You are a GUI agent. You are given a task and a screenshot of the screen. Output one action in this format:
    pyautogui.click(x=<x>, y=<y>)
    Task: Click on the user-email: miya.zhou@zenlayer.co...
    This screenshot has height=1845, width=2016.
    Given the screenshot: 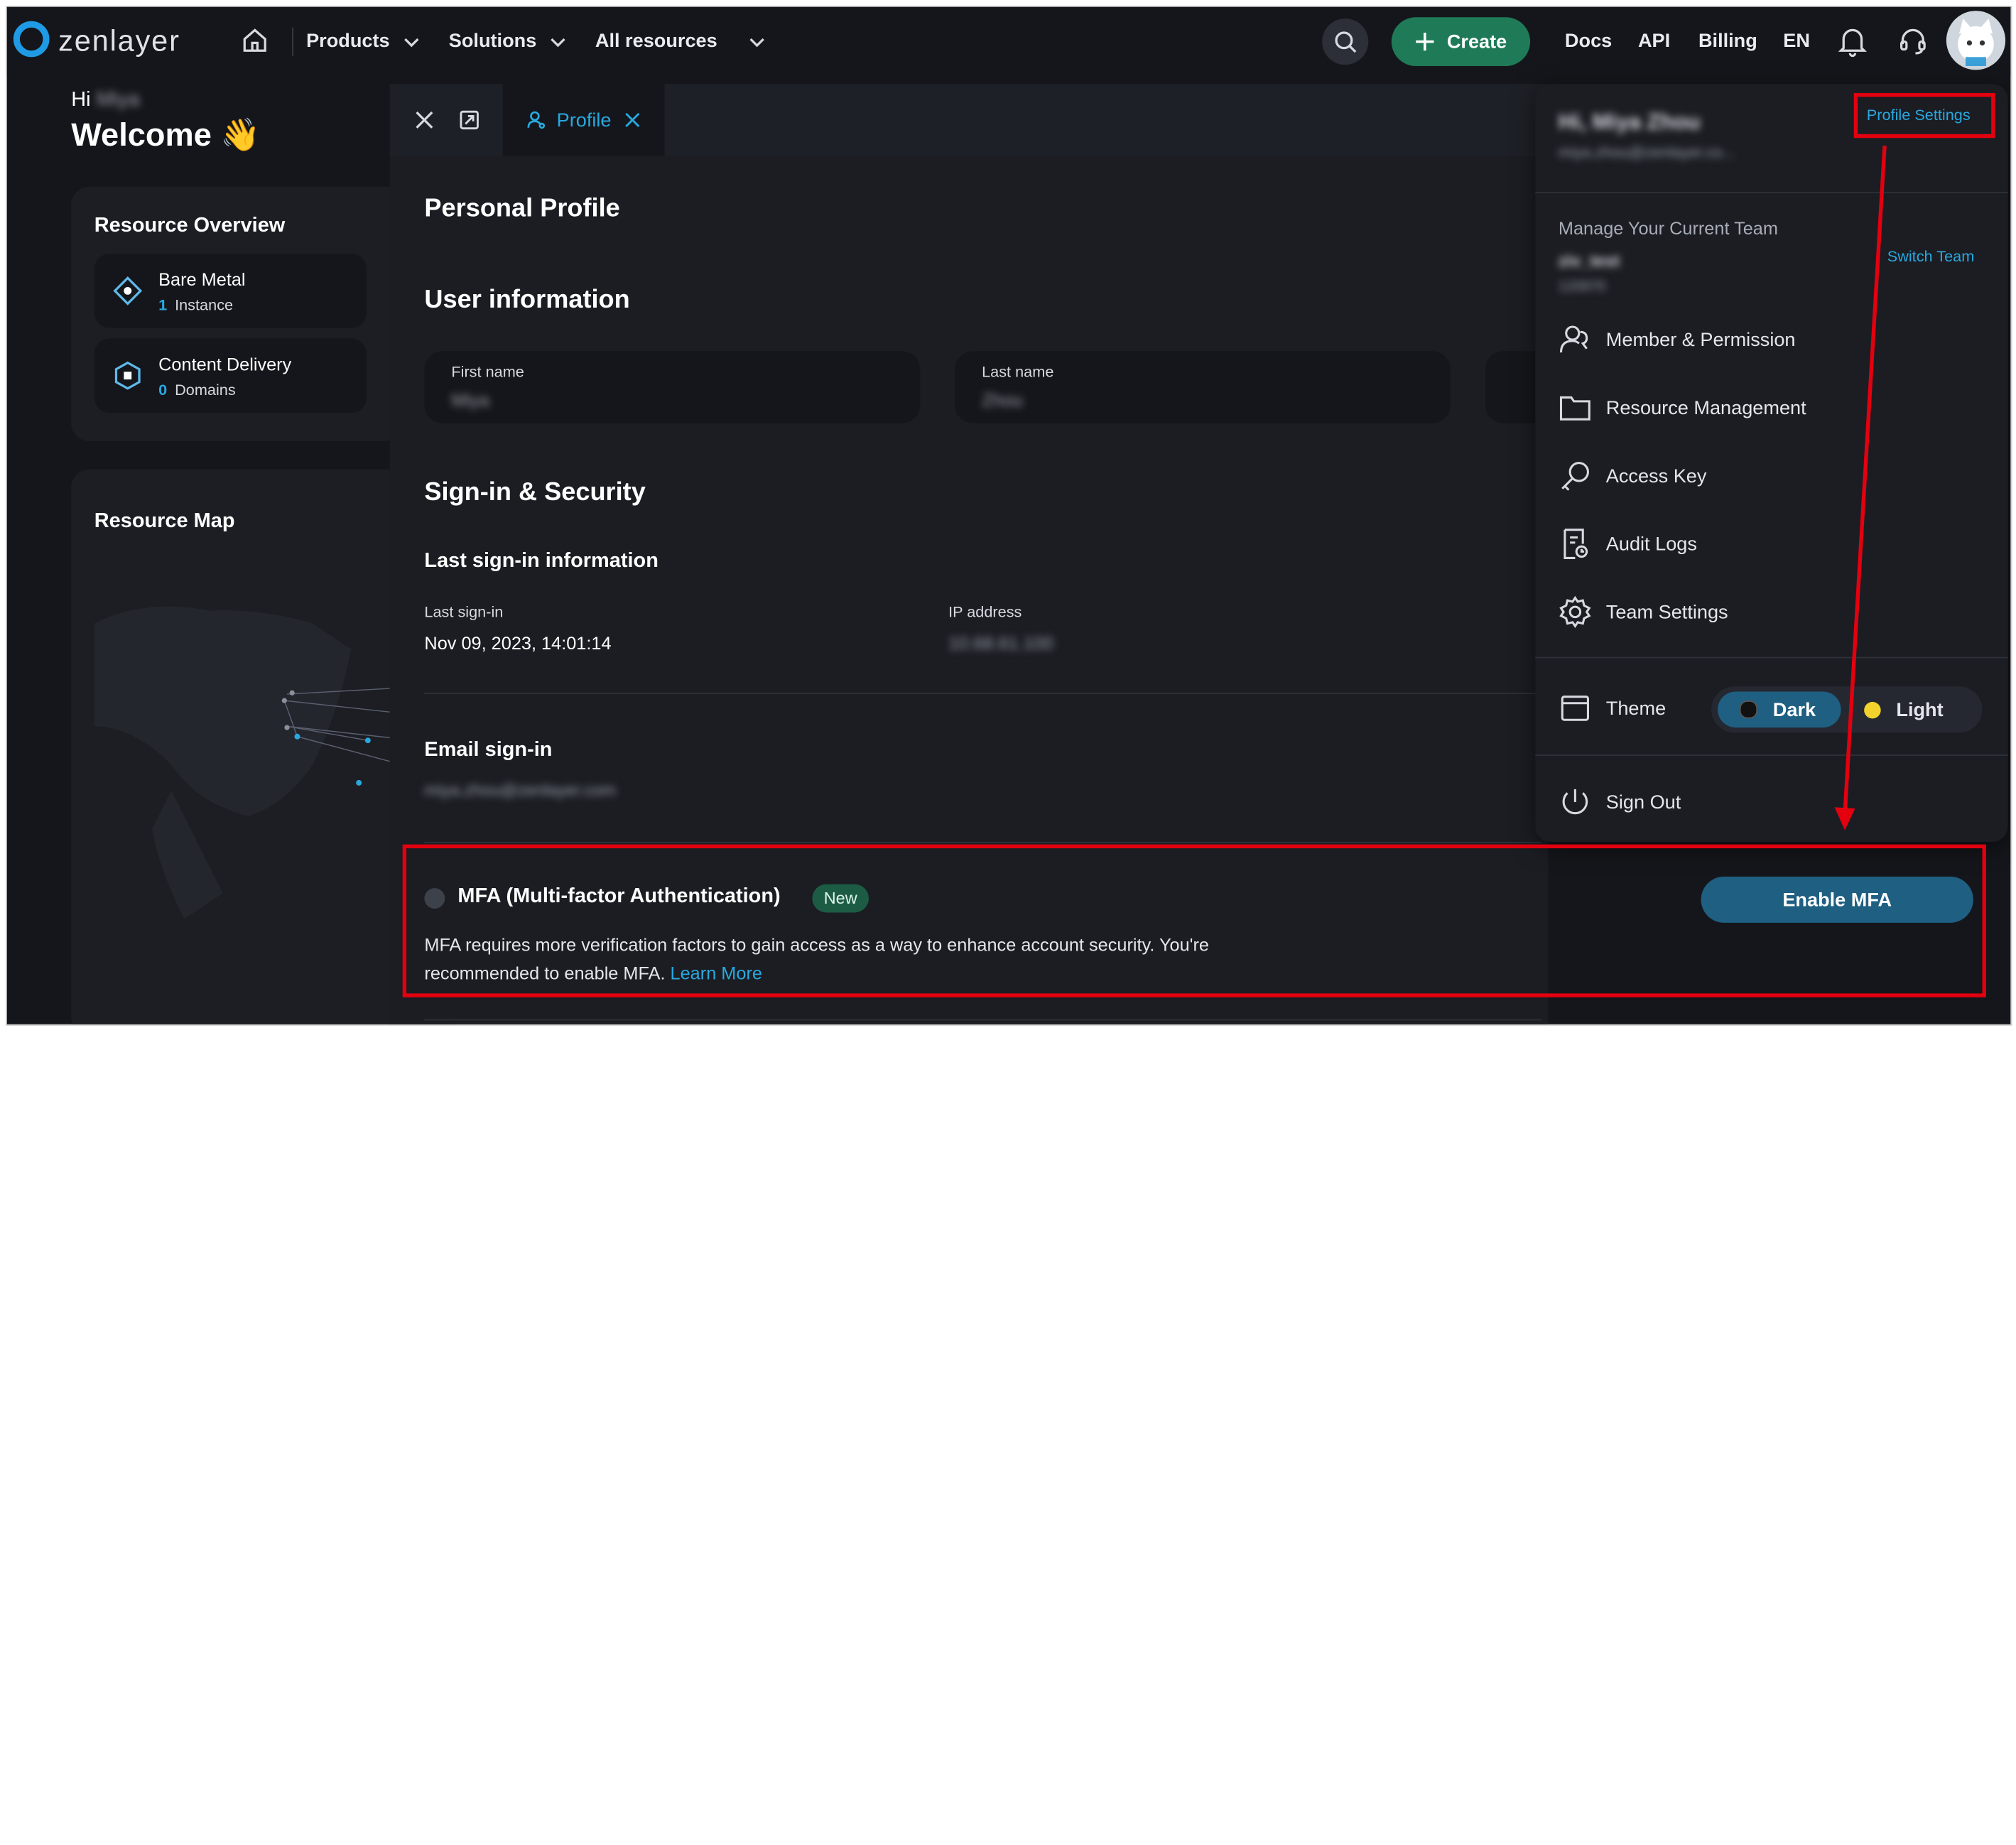 What is the action you would take?
    pyautogui.click(x=1647, y=152)
    